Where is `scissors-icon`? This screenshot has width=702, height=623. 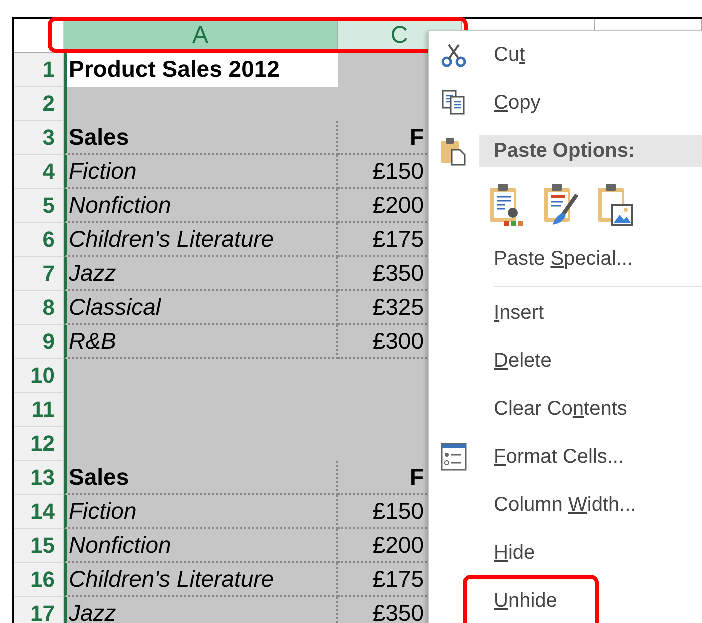 scissors-icon is located at coordinates (454, 55).